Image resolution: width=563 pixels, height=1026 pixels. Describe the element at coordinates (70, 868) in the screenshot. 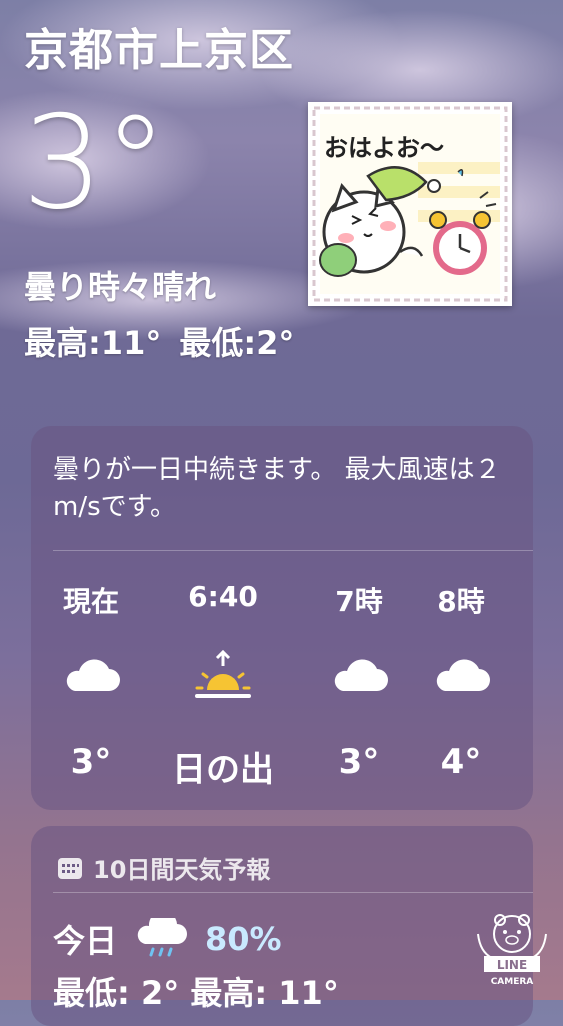

I see `calendar-icon` at that location.